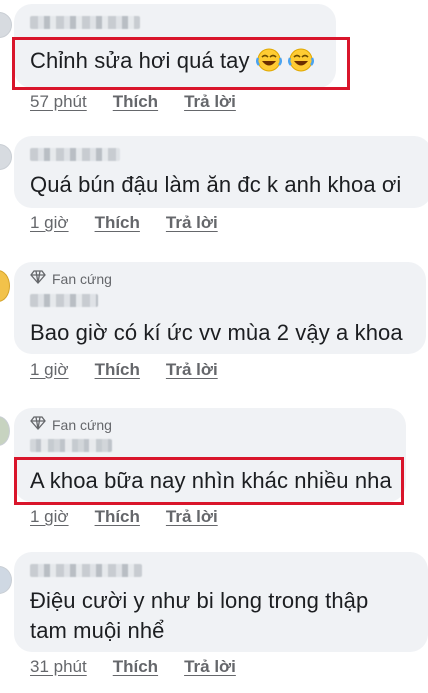  What do you see at coordinates (216, 332) in the screenshot?
I see `comment-text: Bao giờ có kí ức vv mùa 2 vậy a khoa` at bounding box center [216, 332].